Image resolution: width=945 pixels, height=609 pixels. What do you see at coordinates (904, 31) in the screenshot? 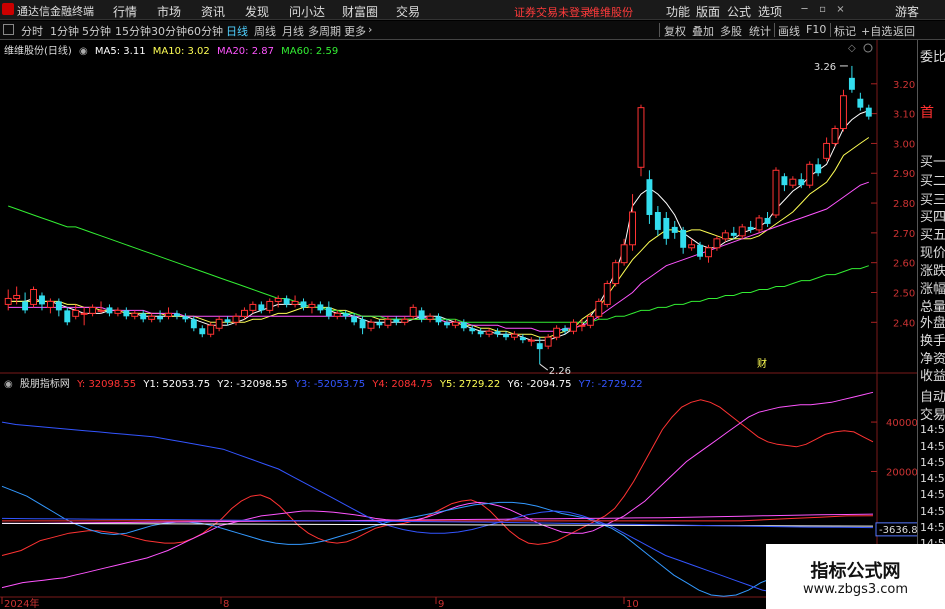
I see `back-button: 返回` at bounding box center [904, 31].